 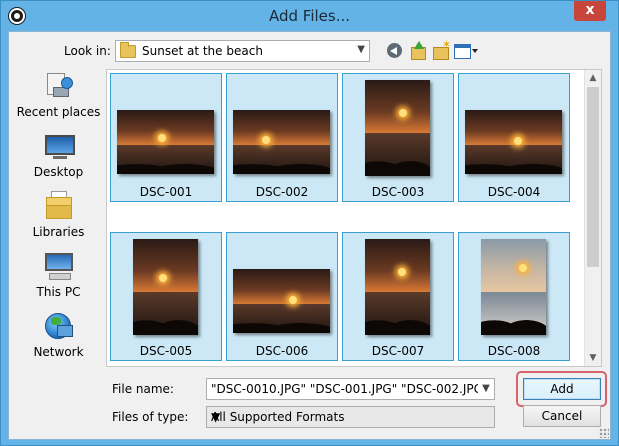 I want to click on new-folder-icon, so click(x=441, y=49).